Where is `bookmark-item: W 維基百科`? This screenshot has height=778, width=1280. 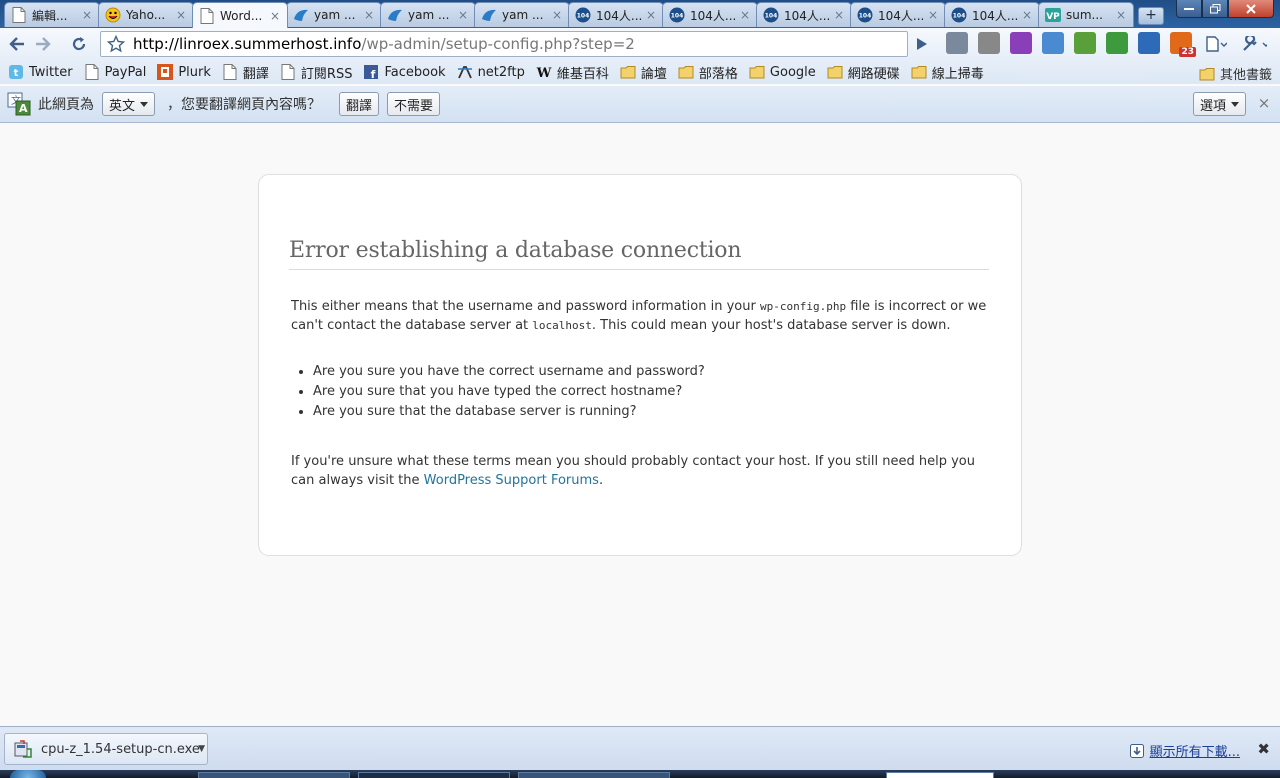 bookmark-item: W 維基百科 is located at coordinates (572, 72).